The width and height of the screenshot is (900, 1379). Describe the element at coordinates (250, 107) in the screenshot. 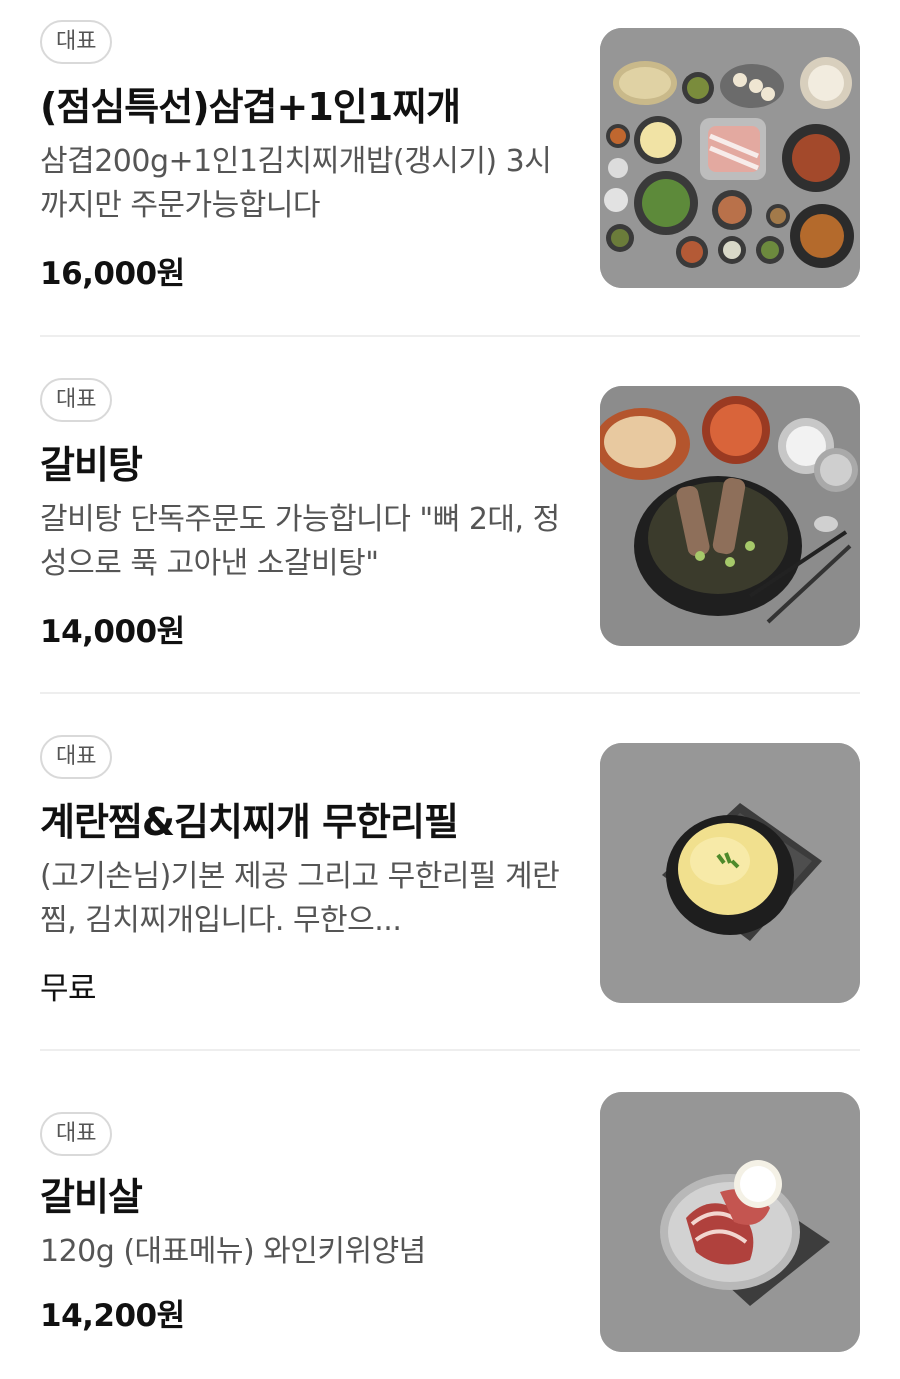

I see `menu-item-title: (점심특선)삼겹+1인1찌개` at that location.